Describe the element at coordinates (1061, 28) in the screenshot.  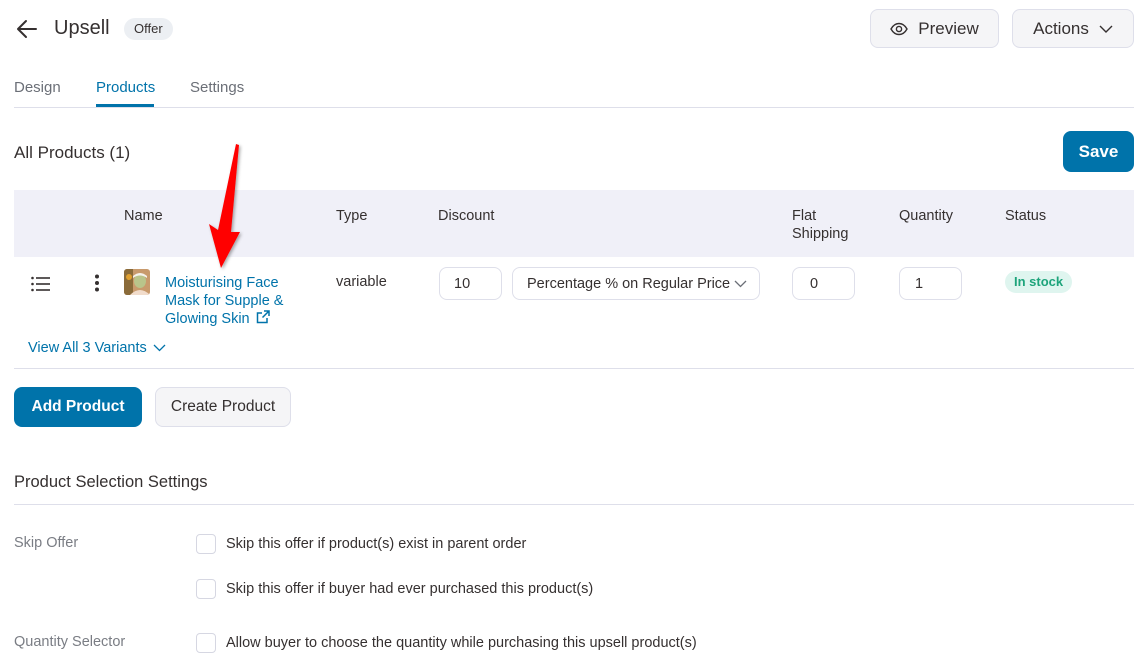
I see `actions-label: Actions` at that location.